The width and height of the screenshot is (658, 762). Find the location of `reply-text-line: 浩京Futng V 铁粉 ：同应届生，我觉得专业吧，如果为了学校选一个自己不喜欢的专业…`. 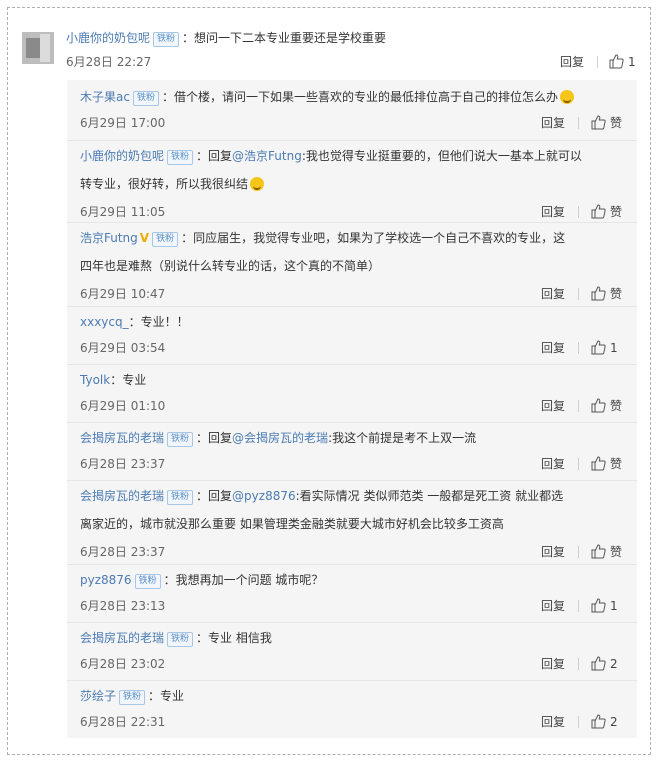

reply-text-line: 浩京Futng V 铁粉 ：同应届生，我觉得专业吧，如果为了学校选一个自己不喜欢的专业… is located at coordinates (322, 238).